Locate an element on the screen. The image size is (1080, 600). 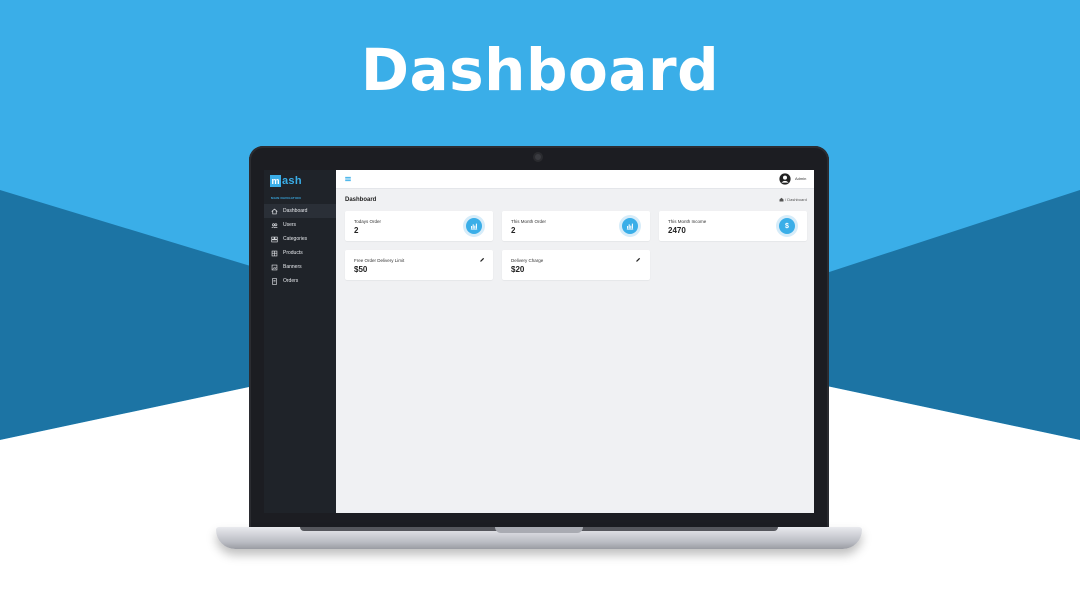
app-logo: m ash is located at coordinates (286, 181).